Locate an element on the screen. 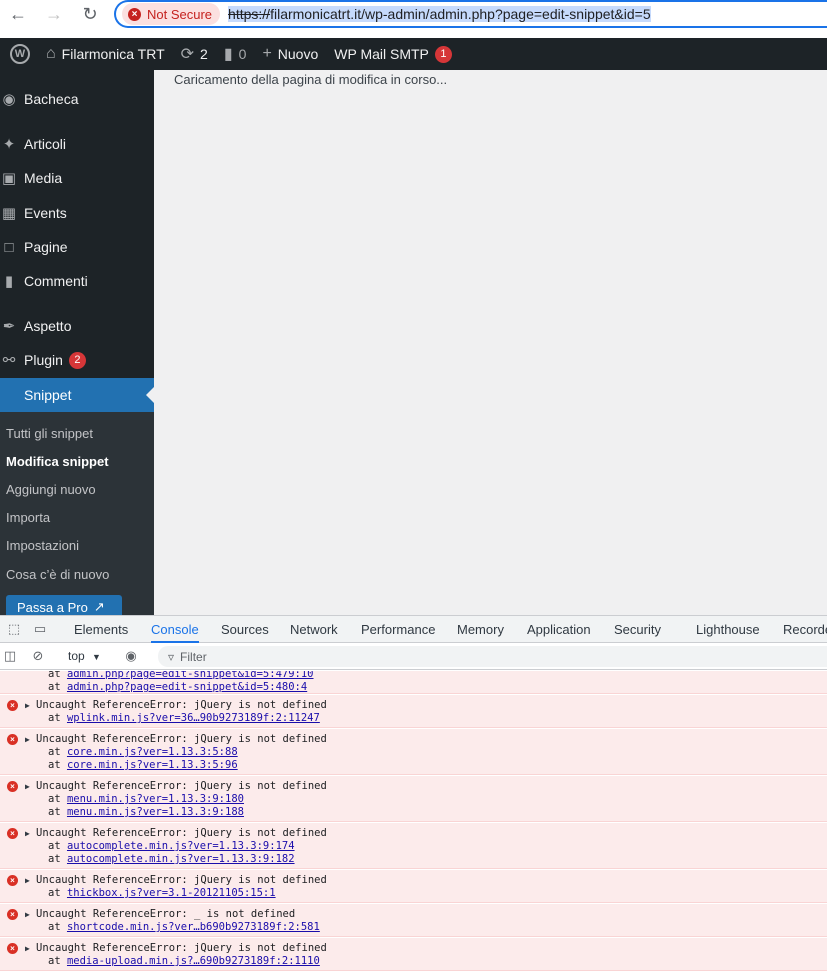 This screenshot has height=978, width=827. back-icon: ← is located at coordinates (18, 14).